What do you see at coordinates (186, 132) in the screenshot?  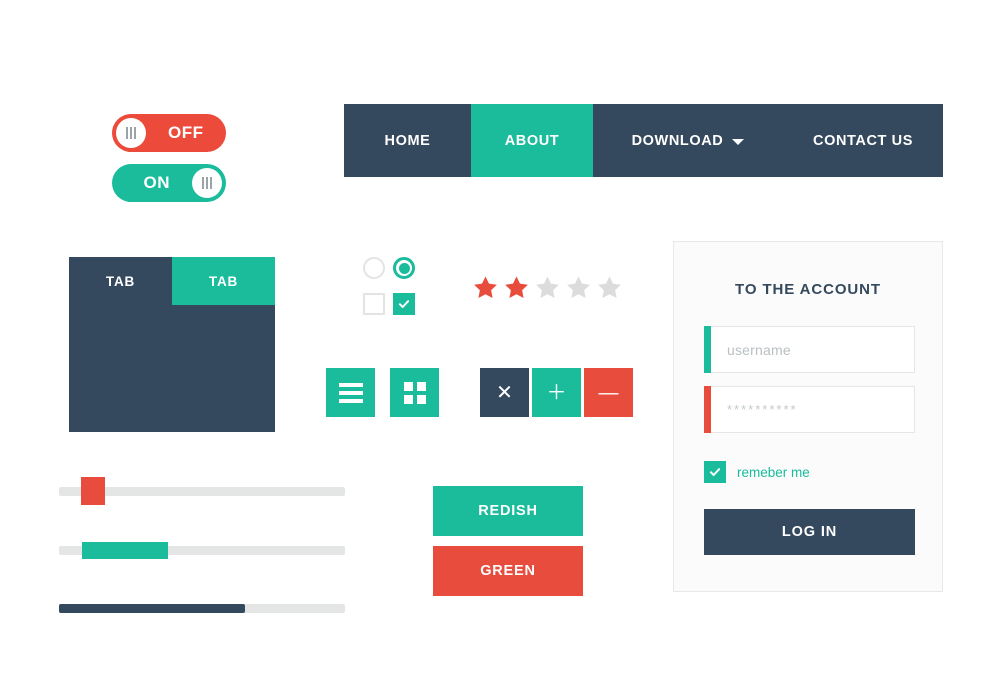 I see `off-toggle-label: OFF` at bounding box center [186, 132].